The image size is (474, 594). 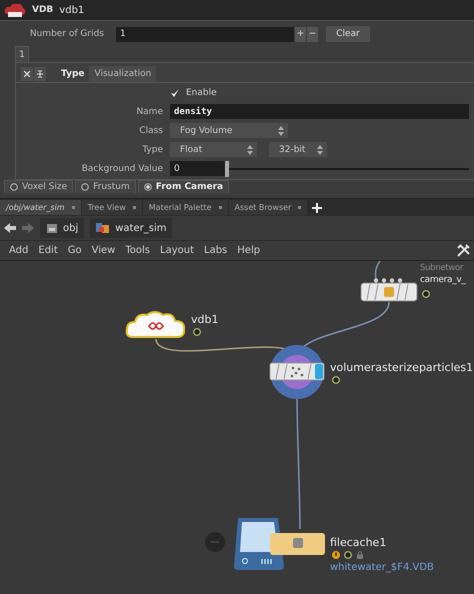 I want to click on menu-item: Help, so click(x=249, y=250).